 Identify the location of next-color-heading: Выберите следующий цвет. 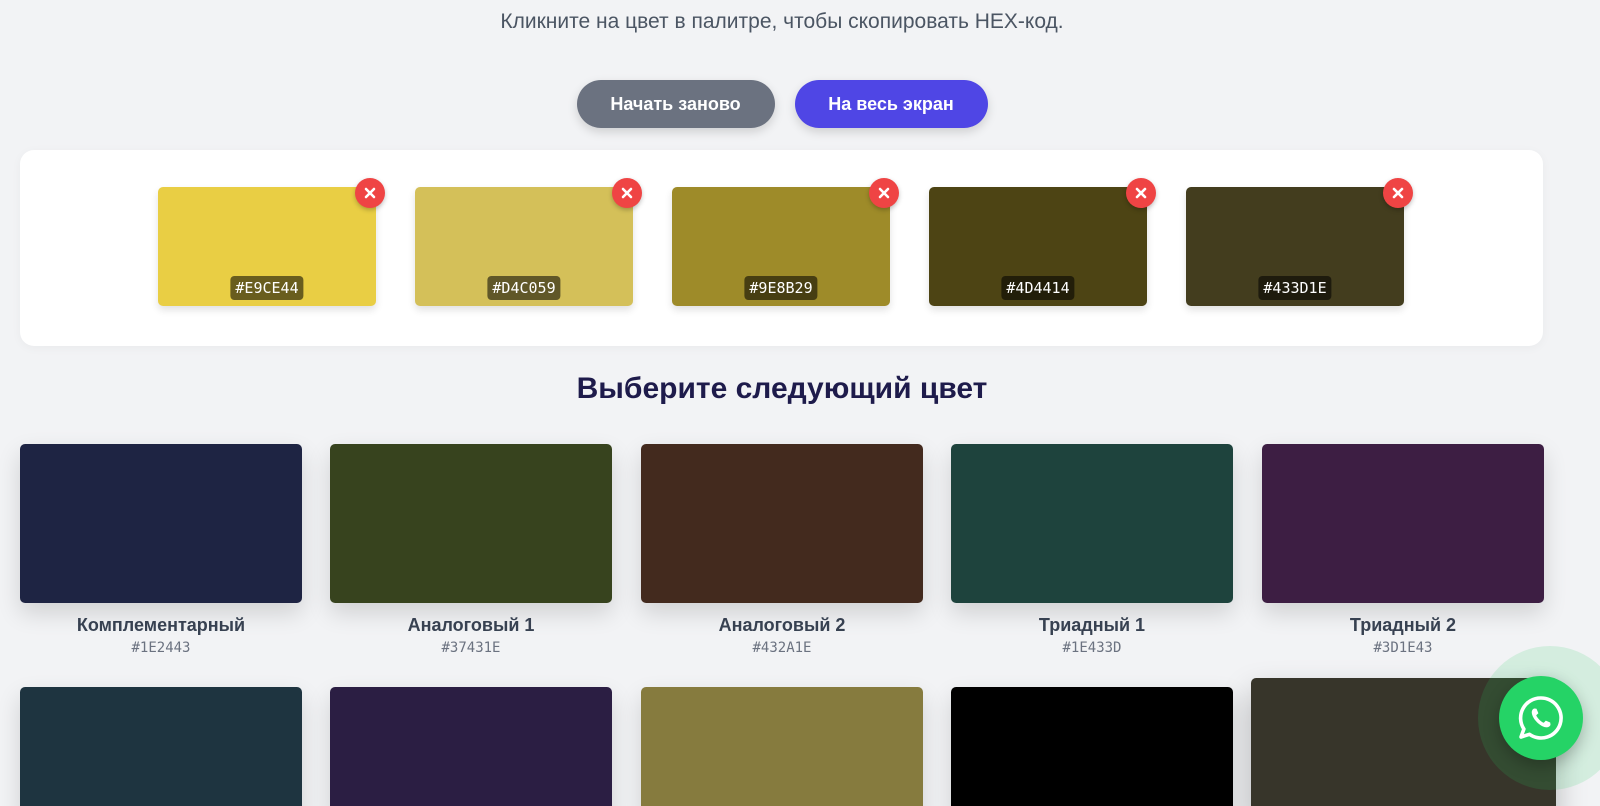
(782, 388).